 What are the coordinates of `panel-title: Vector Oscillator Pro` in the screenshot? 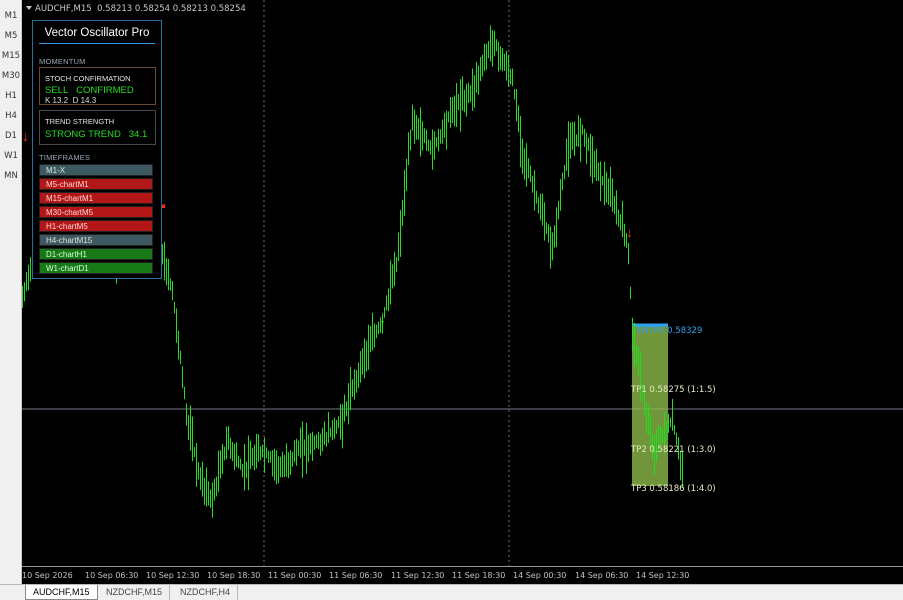 It's located at (97, 35).